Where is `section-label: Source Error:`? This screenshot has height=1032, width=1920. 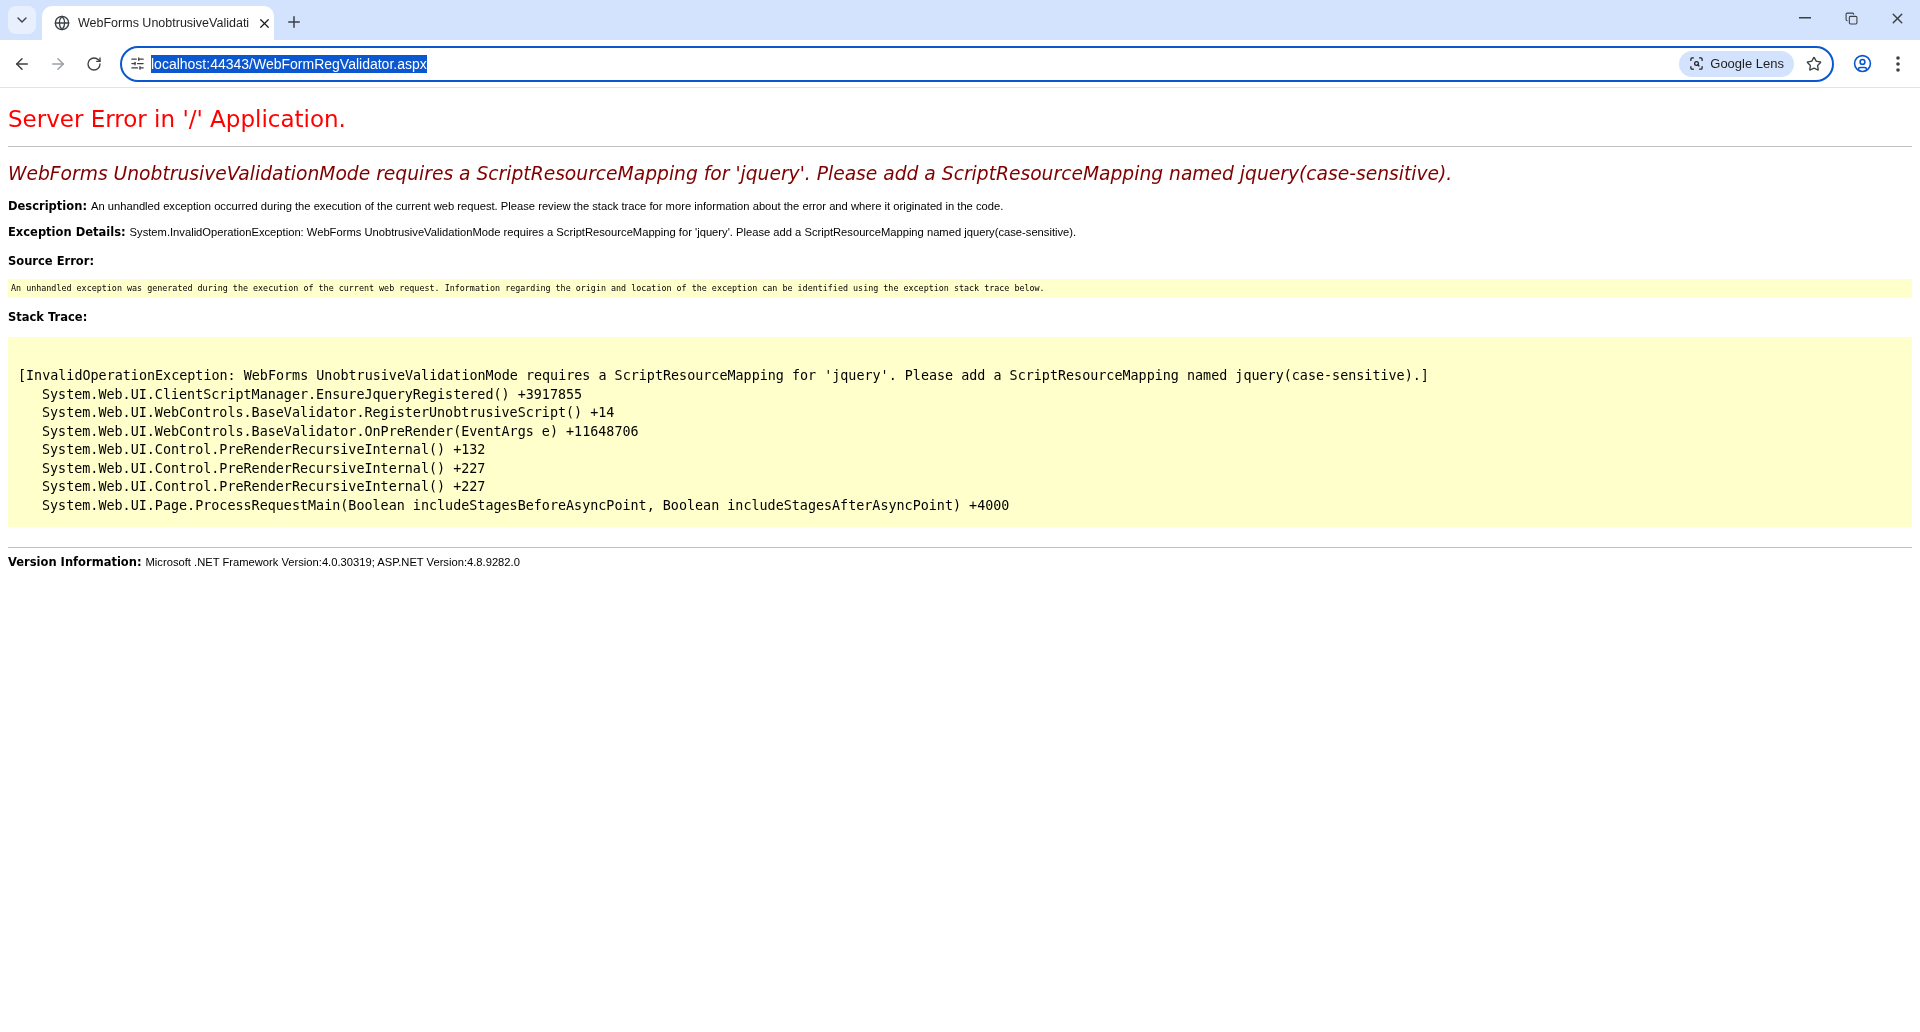 section-label: Source Error: is located at coordinates (51, 261).